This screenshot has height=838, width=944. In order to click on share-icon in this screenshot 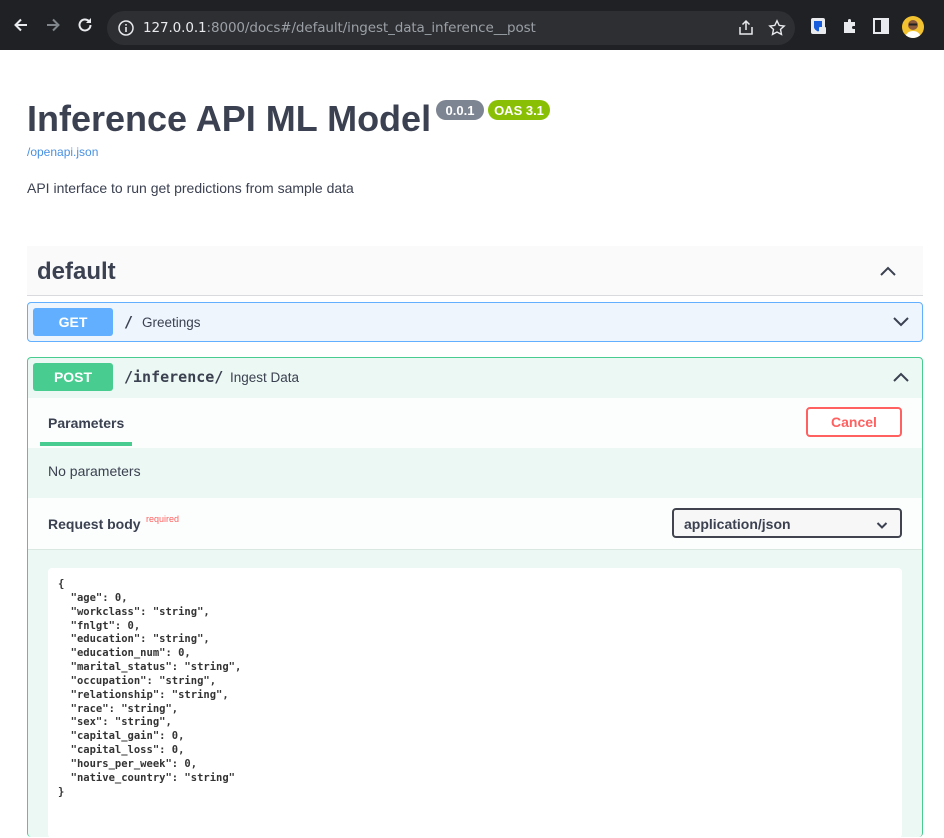, I will do `click(746, 28)`.